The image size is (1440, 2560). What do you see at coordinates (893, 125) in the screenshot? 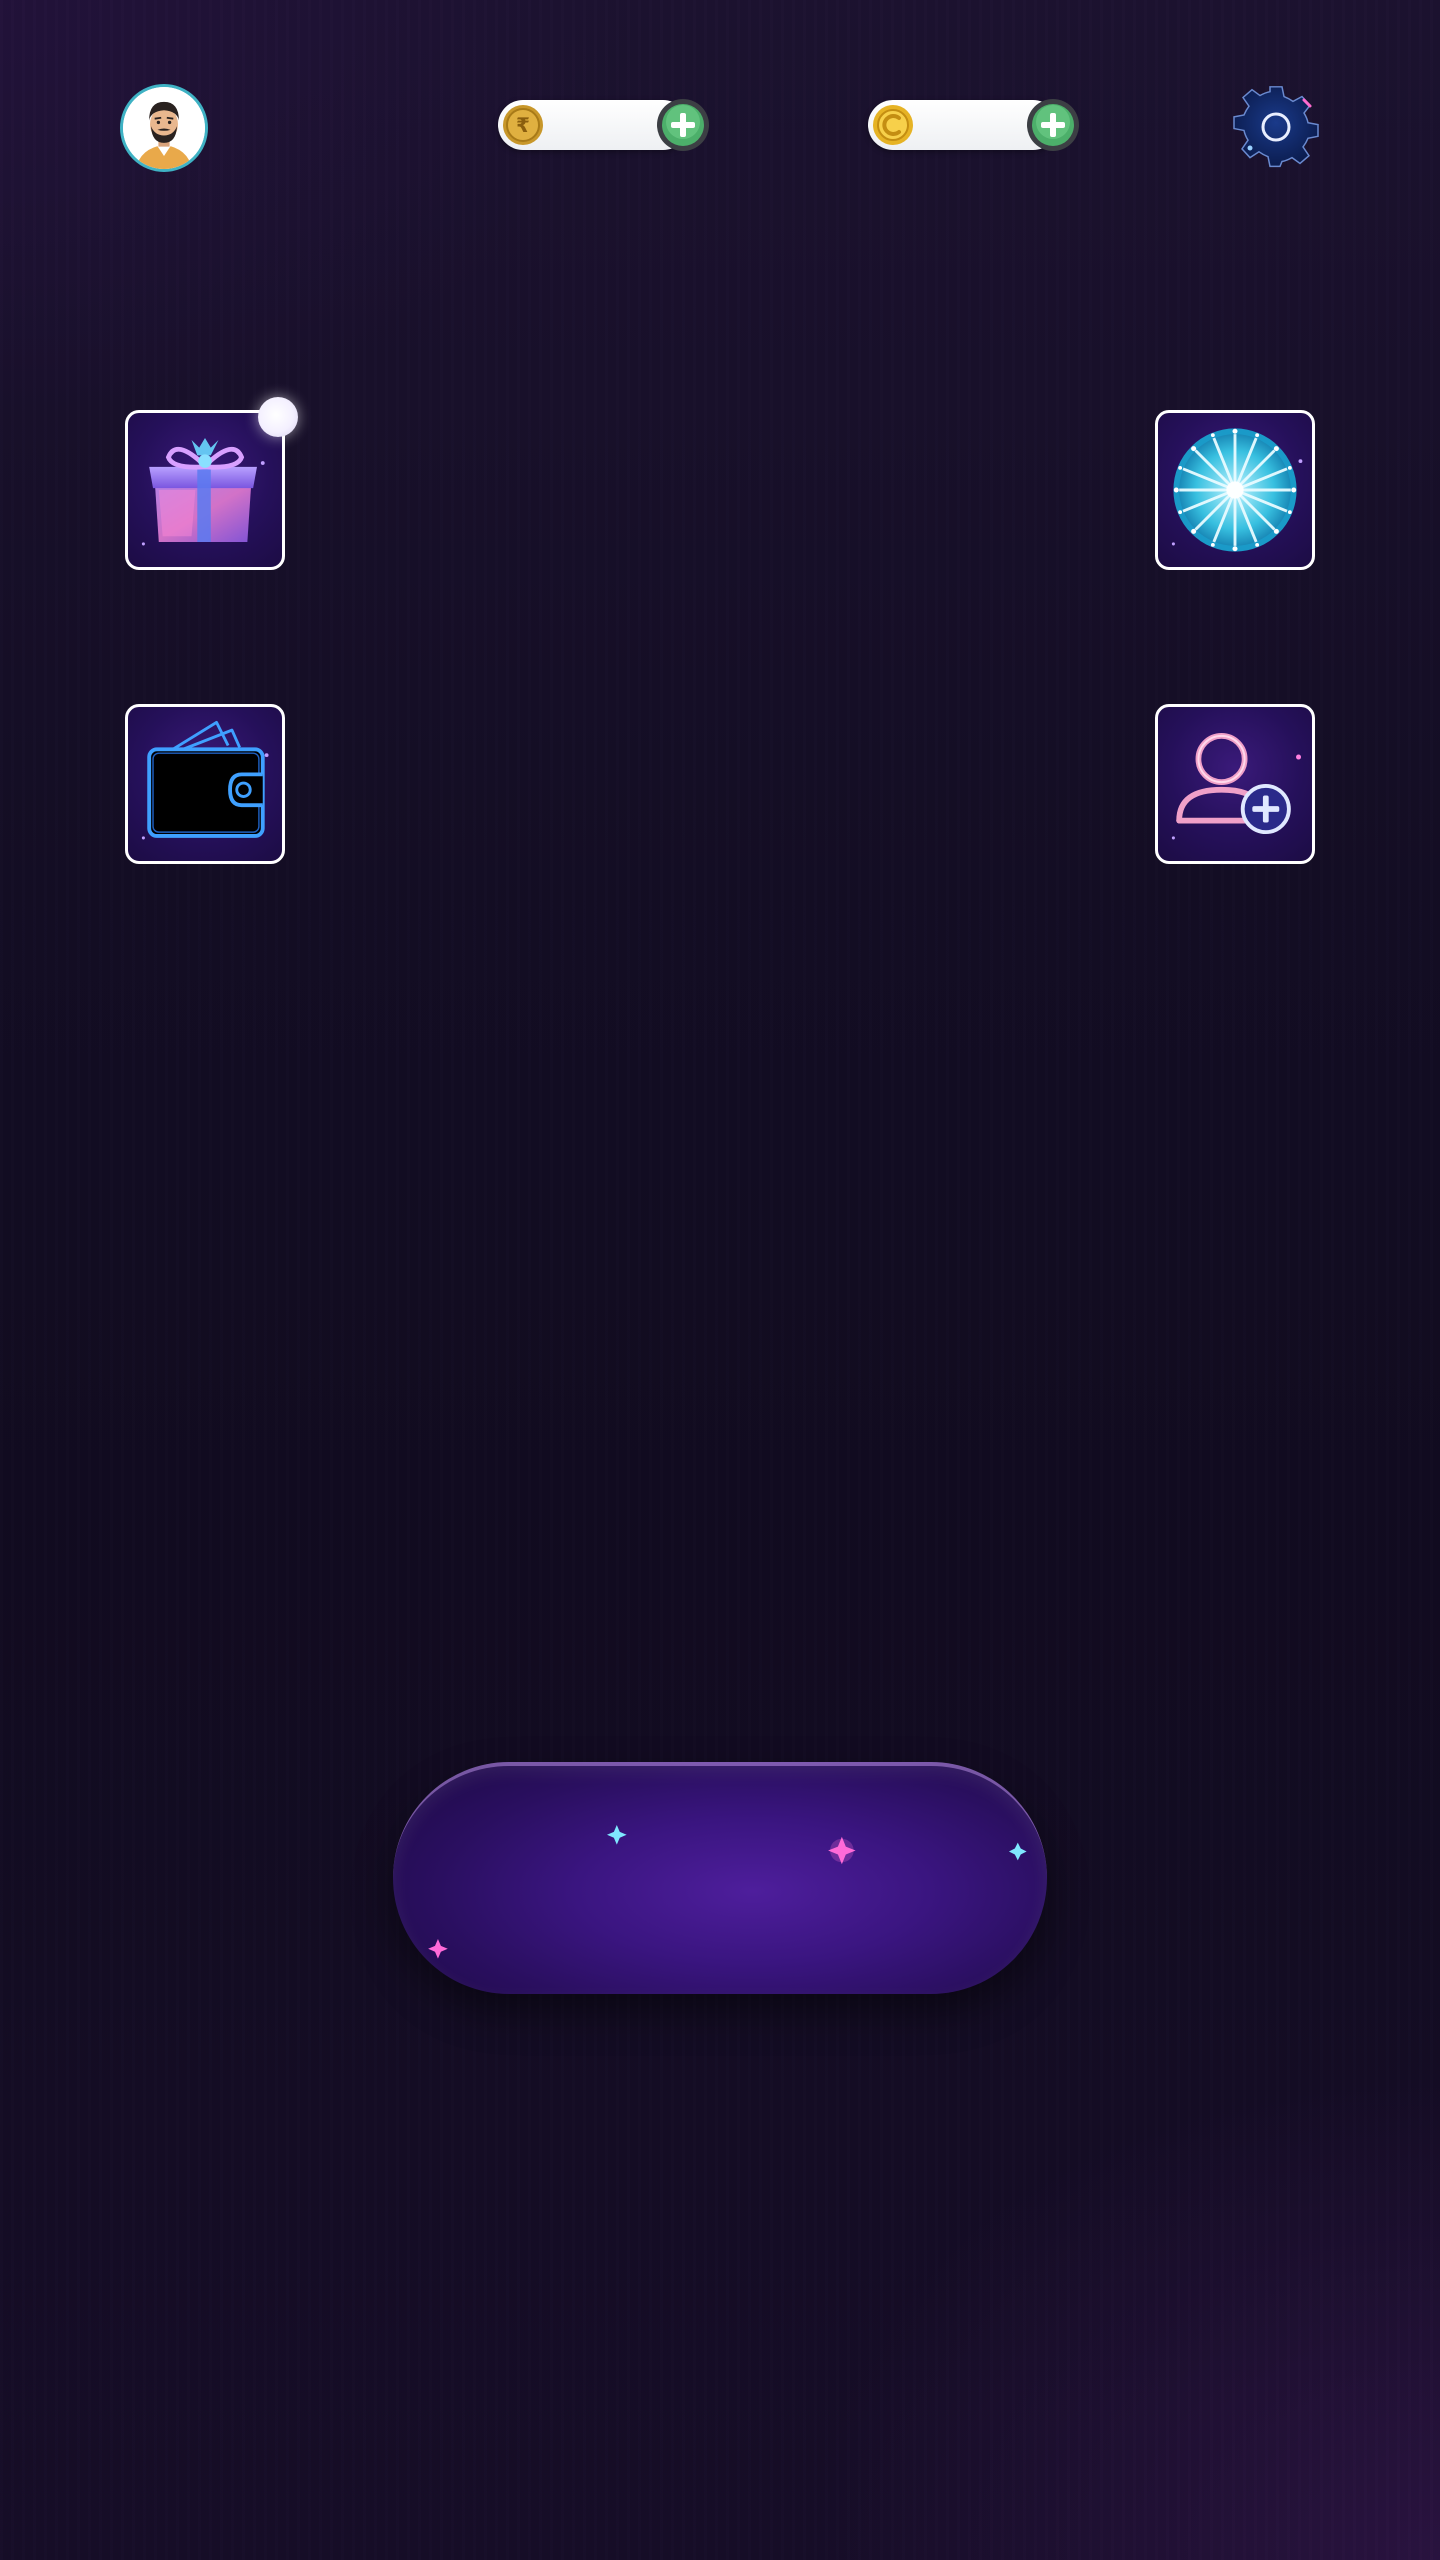
I see `gold-coin-icon` at bounding box center [893, 125].